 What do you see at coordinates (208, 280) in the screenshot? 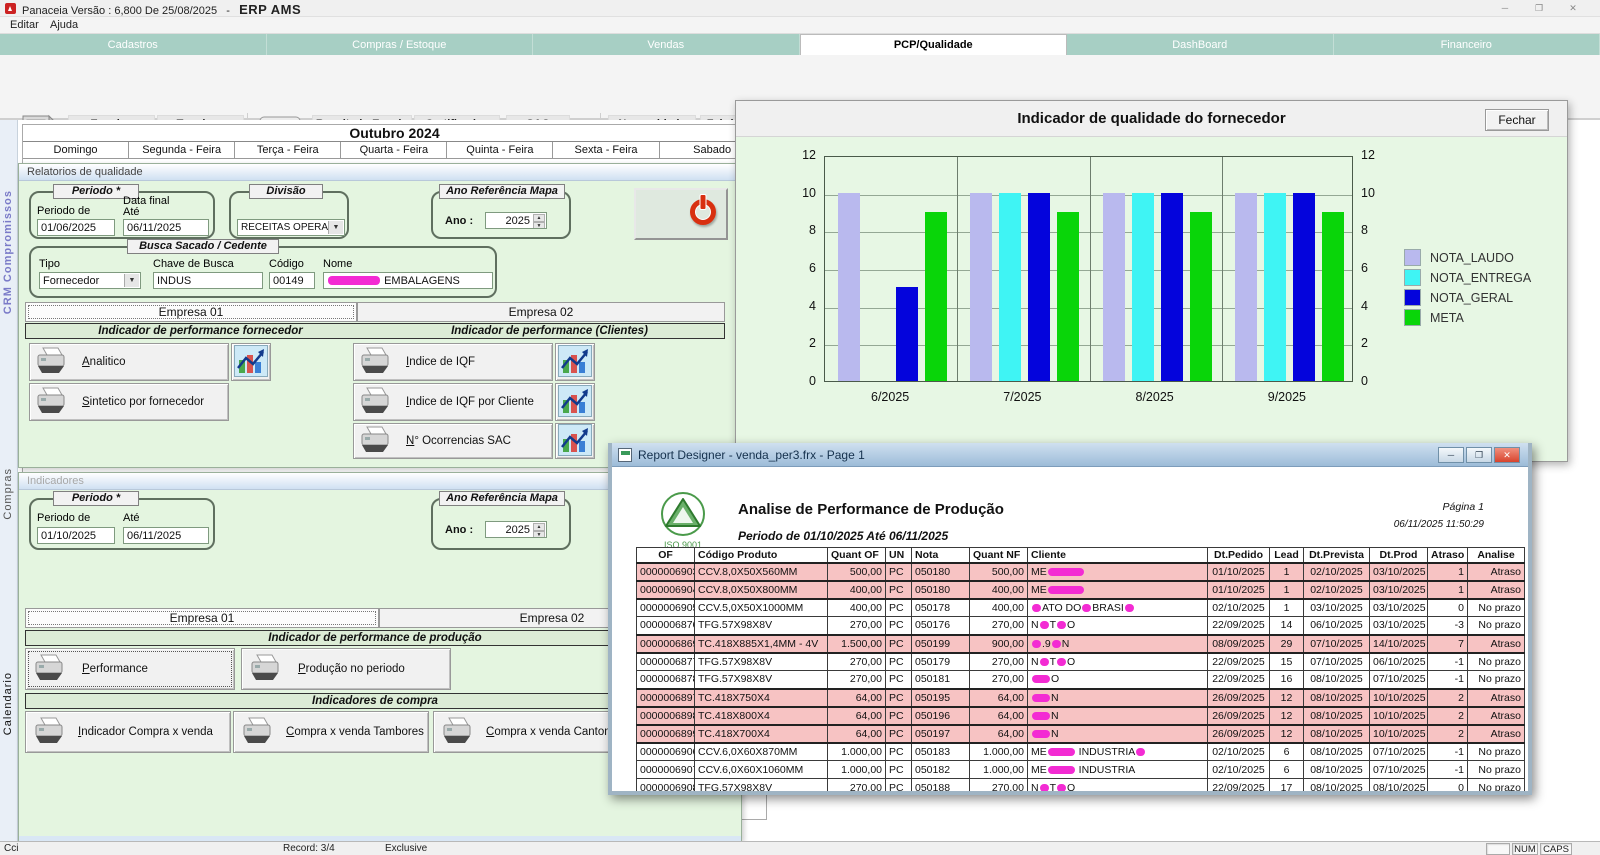
I see `chave-busca-input: INDUS` at bounding box center [208, 280].